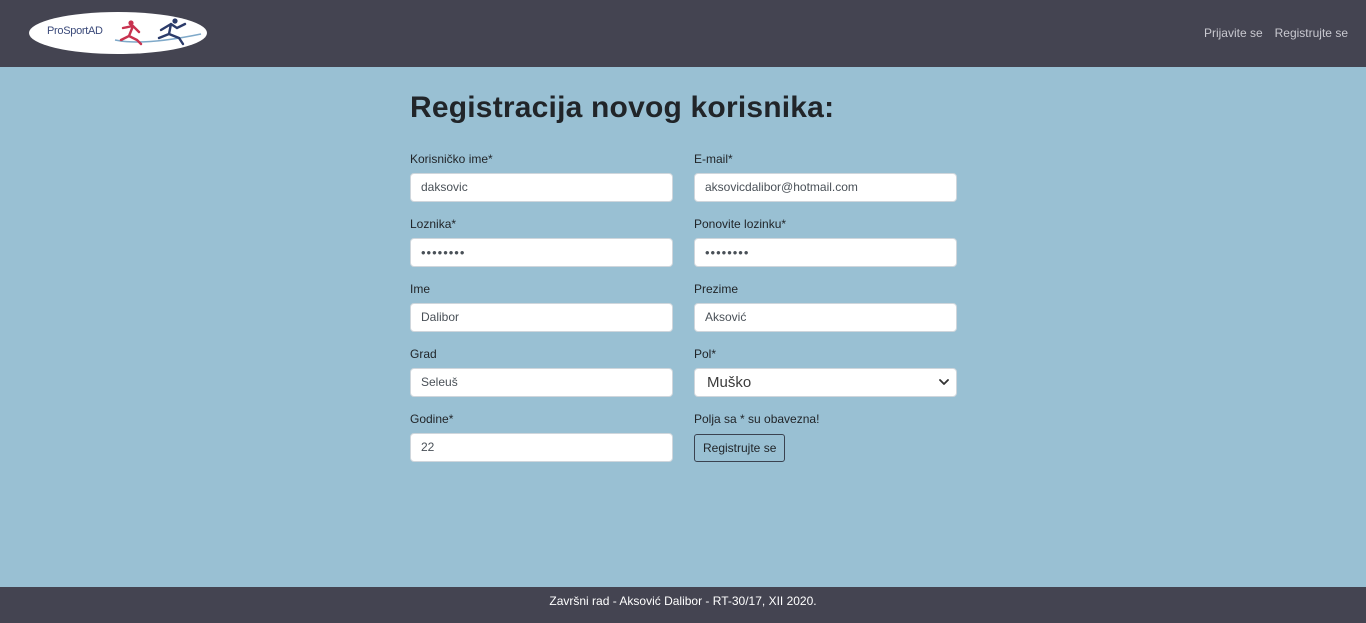 The width and height of the screenshot is (1366, 623). Describe the element at coordinates (825, 382) in the screenshot. I see `gender-select: Muško` at that location.